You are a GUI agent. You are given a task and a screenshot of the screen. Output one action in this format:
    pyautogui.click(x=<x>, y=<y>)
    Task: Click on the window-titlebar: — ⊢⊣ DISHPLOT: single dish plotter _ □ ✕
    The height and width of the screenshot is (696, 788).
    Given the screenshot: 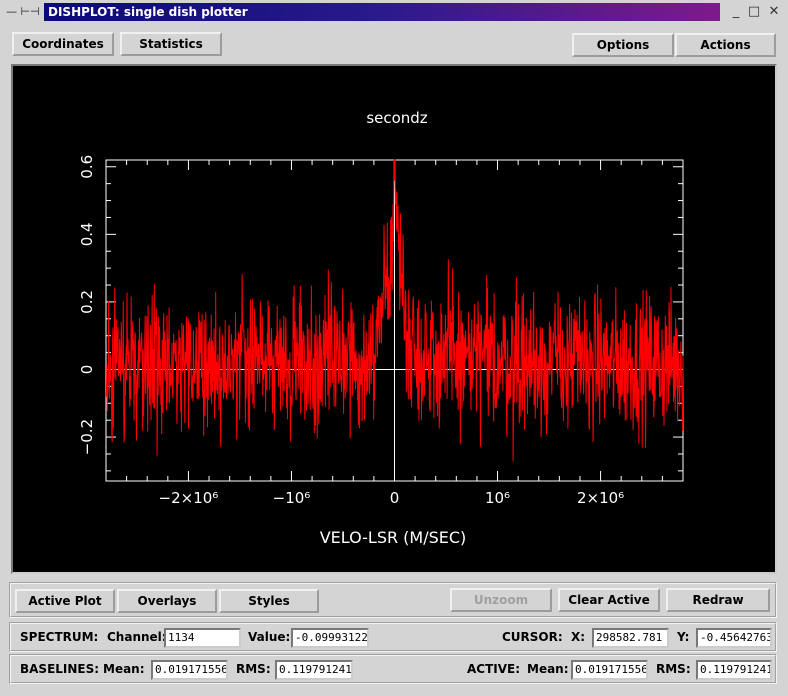 What is the action you would take?
    pyautogui.click(x=394, y=12)
    